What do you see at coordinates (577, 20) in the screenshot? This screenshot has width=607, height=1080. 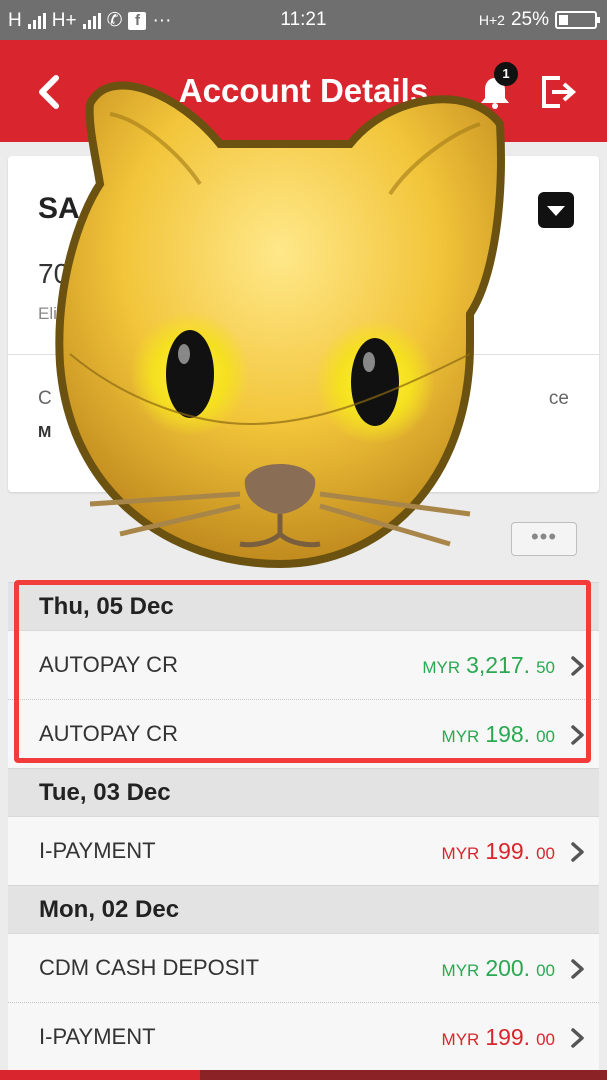 I see `battery-icon` at bounding box center [577, 20].